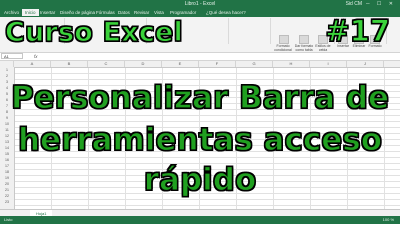 The height and width of the screenshot is (240, 400). Describe the element at coordinates (94, 32) in the screenshot. I see `series-title: Curso Excel` at that location.